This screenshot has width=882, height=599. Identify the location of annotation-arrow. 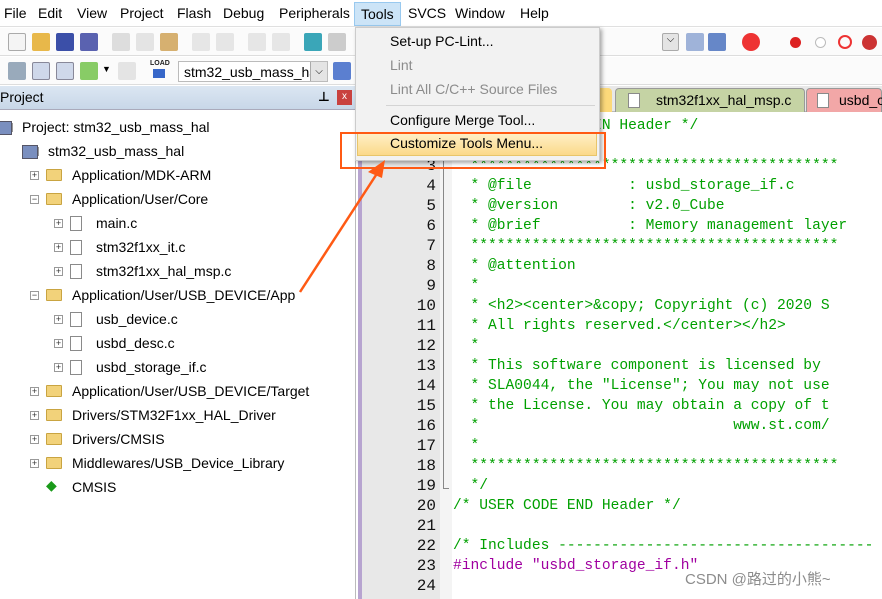
(341, 226).